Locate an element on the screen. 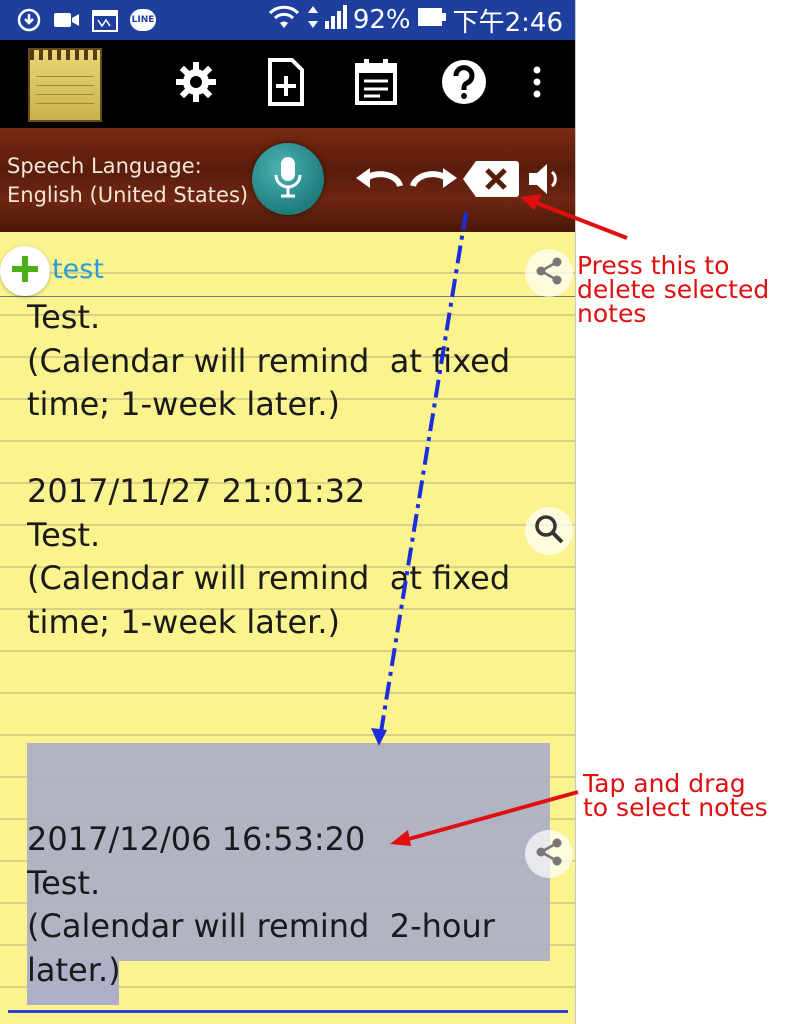 This screenshot has width=800, height=1024. delete-selected-button is located at coordinates (491, 181).